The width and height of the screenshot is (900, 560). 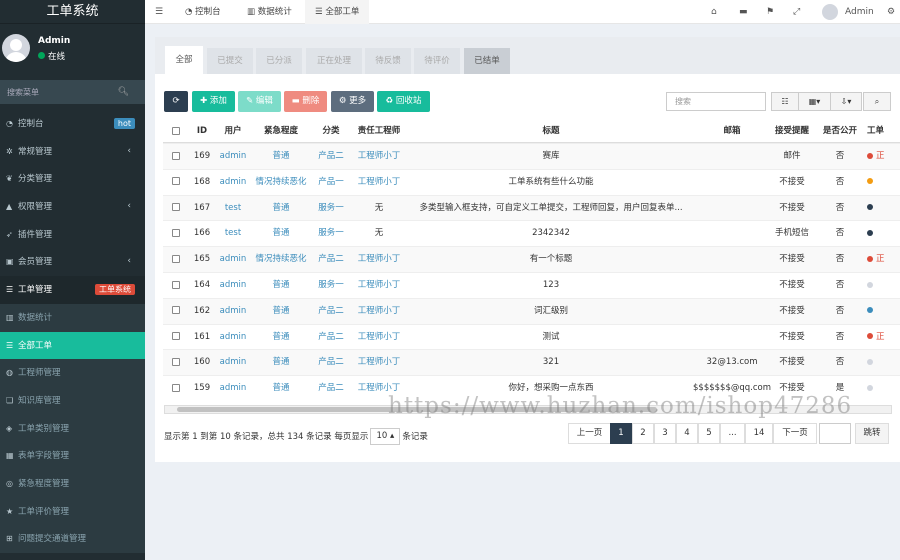 What do you see at coordinates (72, 428) in the screenshot?
I see `sidebar-item-ticket-types: ◈ 工单类别管理` at bounding box center [72, 428].